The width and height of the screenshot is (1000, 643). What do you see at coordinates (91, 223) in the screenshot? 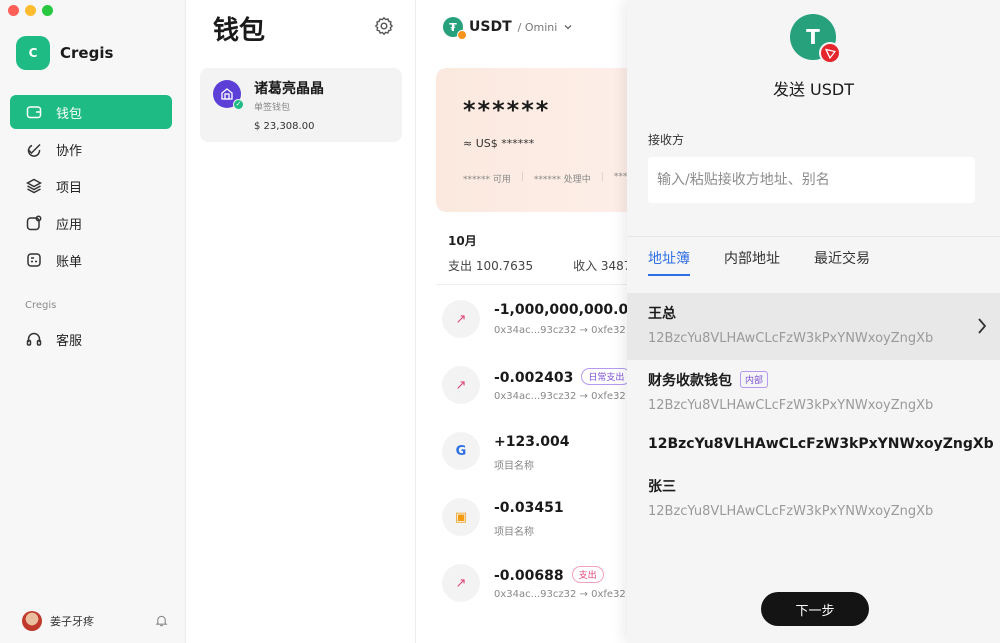
I see `nav-item-apps: 应用` at bounding box center [91, 223].